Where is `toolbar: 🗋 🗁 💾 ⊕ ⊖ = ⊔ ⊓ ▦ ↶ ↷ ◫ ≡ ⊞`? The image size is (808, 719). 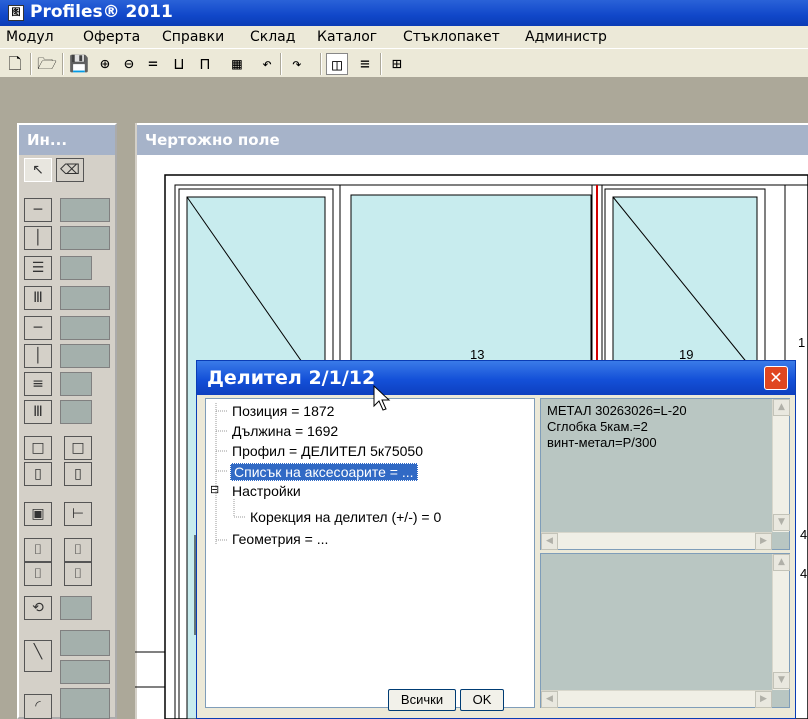
toolbar: 🗋 🗁 💾 ⊕ ⊖ = ⊔ ⊓ ▦ ↶ ↷ ◫ ≡ ⊞ is located at coordinates (404, 63).